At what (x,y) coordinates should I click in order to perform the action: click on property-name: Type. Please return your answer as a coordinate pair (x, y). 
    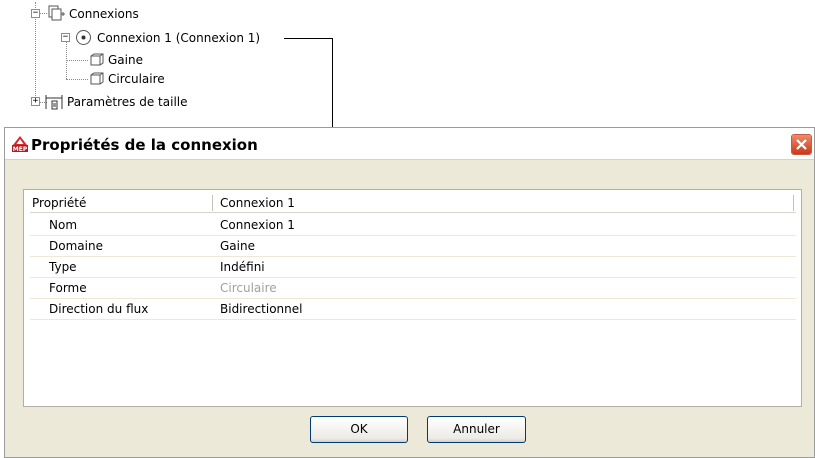
    Looking at the image, I should click on (63, 267).